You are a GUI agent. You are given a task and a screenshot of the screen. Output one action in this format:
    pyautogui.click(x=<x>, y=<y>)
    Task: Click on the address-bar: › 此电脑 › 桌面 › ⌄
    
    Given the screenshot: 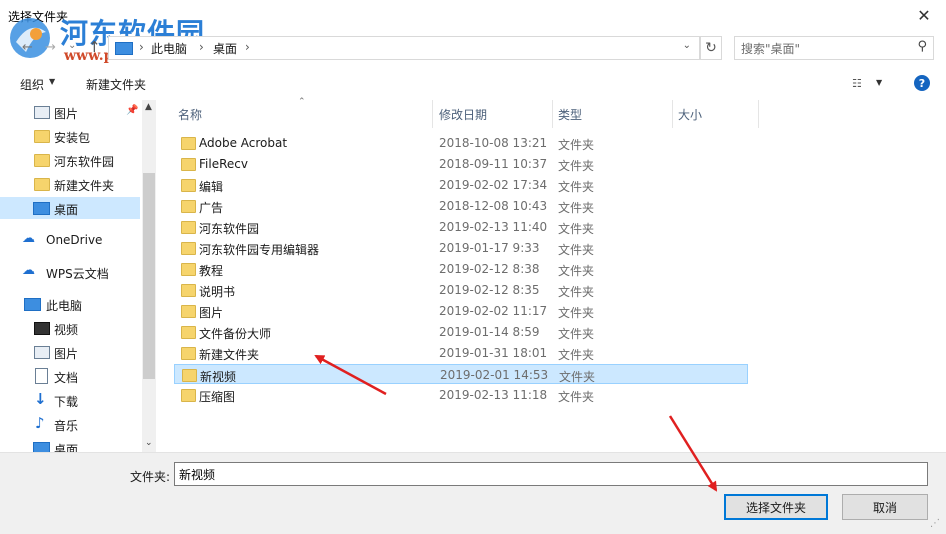 What is the action you would take?
    pyautogui.click(x=404, y=48)
    